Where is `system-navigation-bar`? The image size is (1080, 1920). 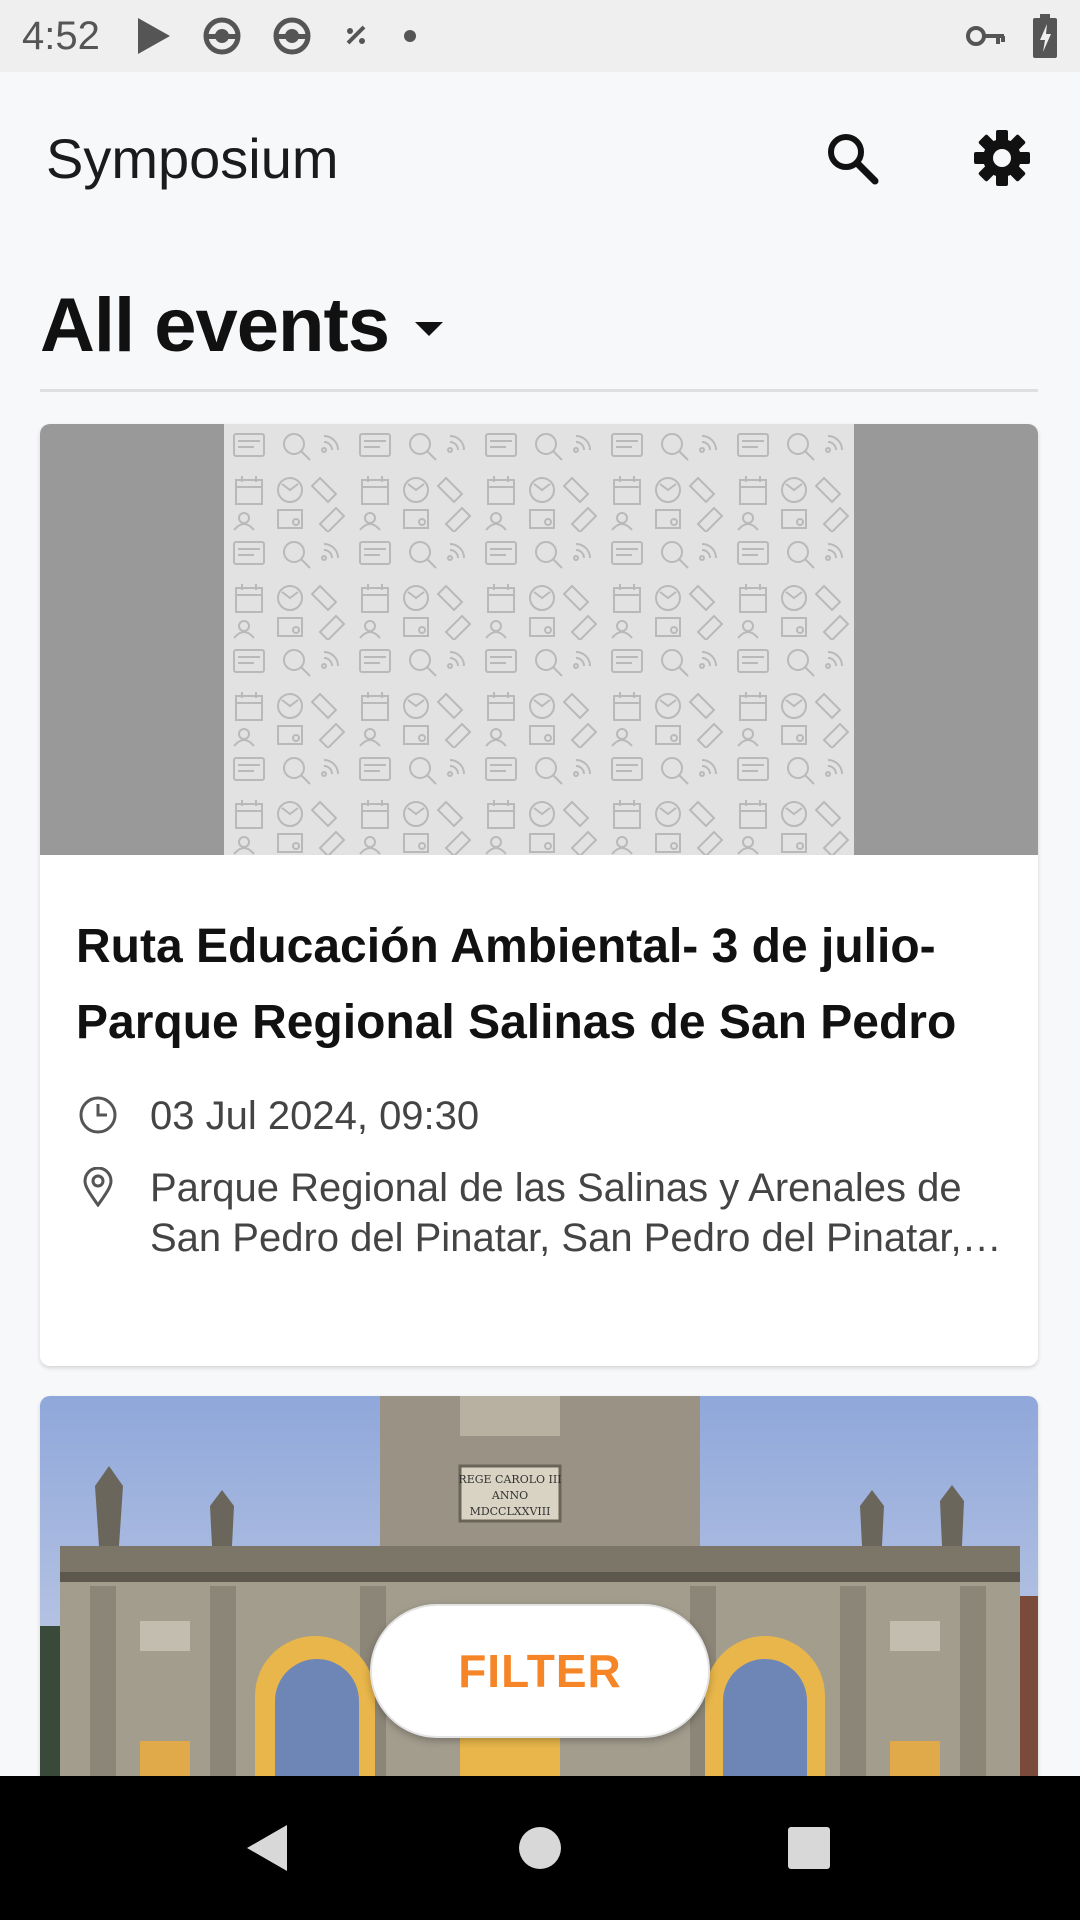 system-navigation-bar is located at coordinates (540, 1848).